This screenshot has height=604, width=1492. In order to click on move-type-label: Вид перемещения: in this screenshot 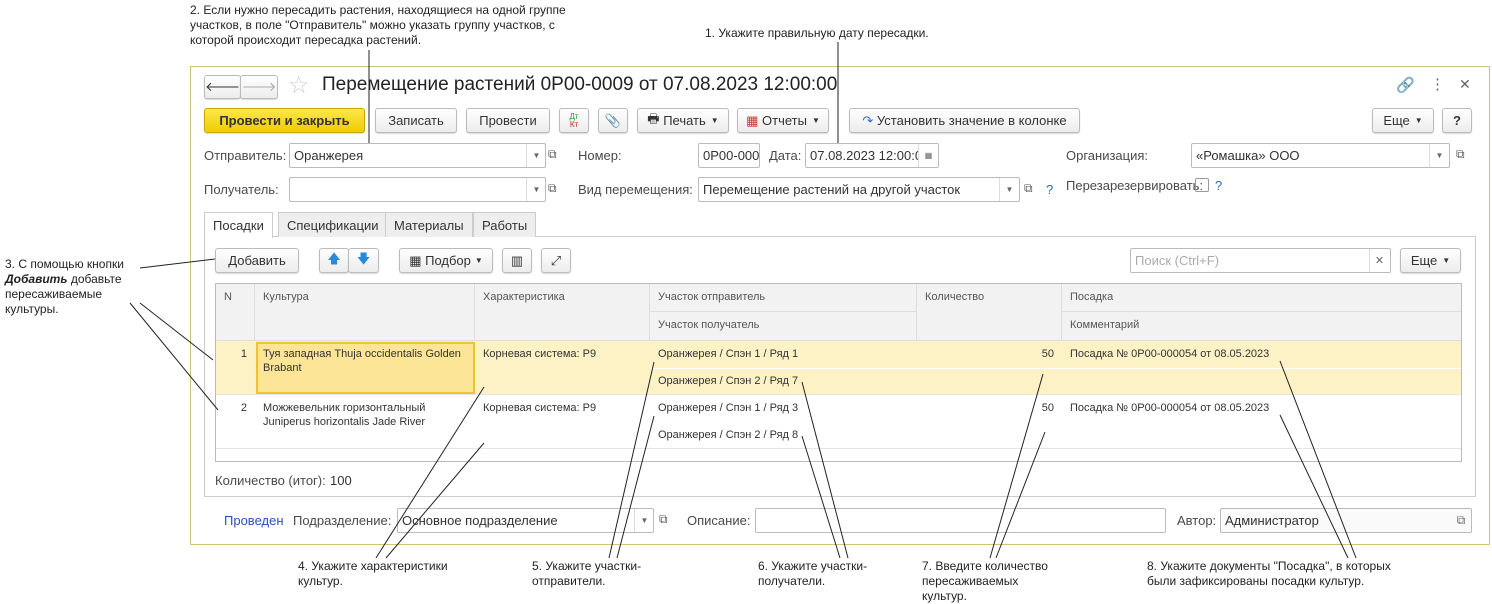, I will do `click(635, 189)`.